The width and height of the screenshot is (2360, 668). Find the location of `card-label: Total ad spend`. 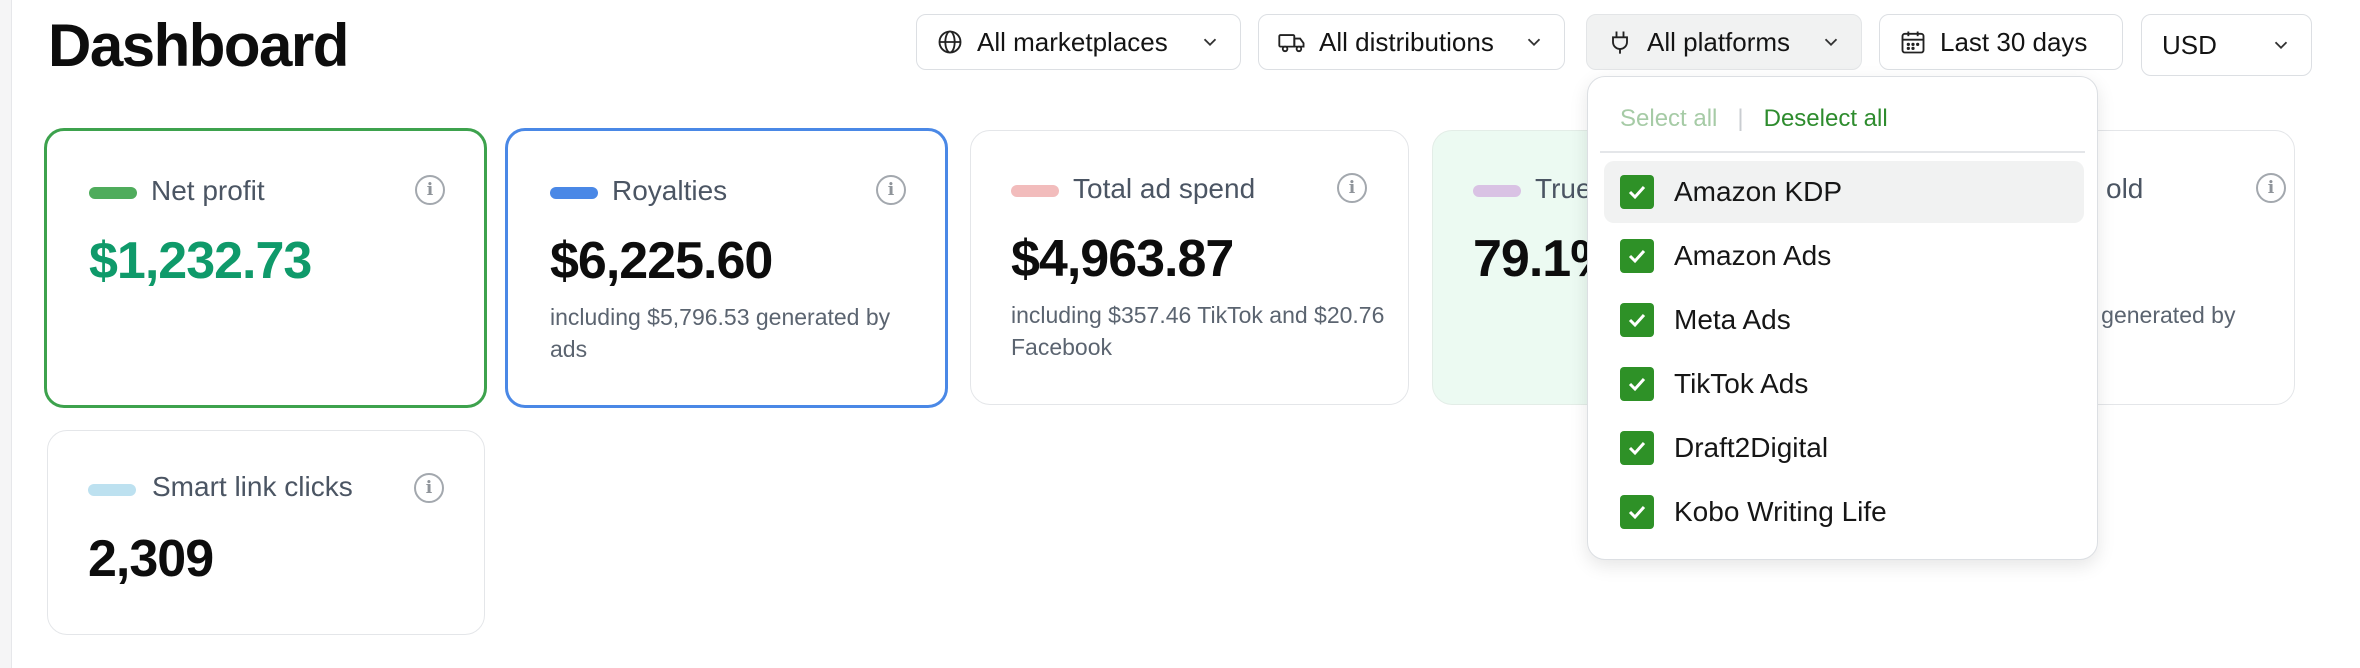

card-label: Total ad spend is located at coordinates (1164, 188).